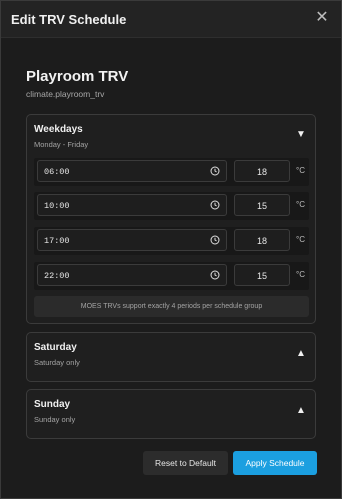  I want to click on group-title: Weekdays, so click(58, 129).